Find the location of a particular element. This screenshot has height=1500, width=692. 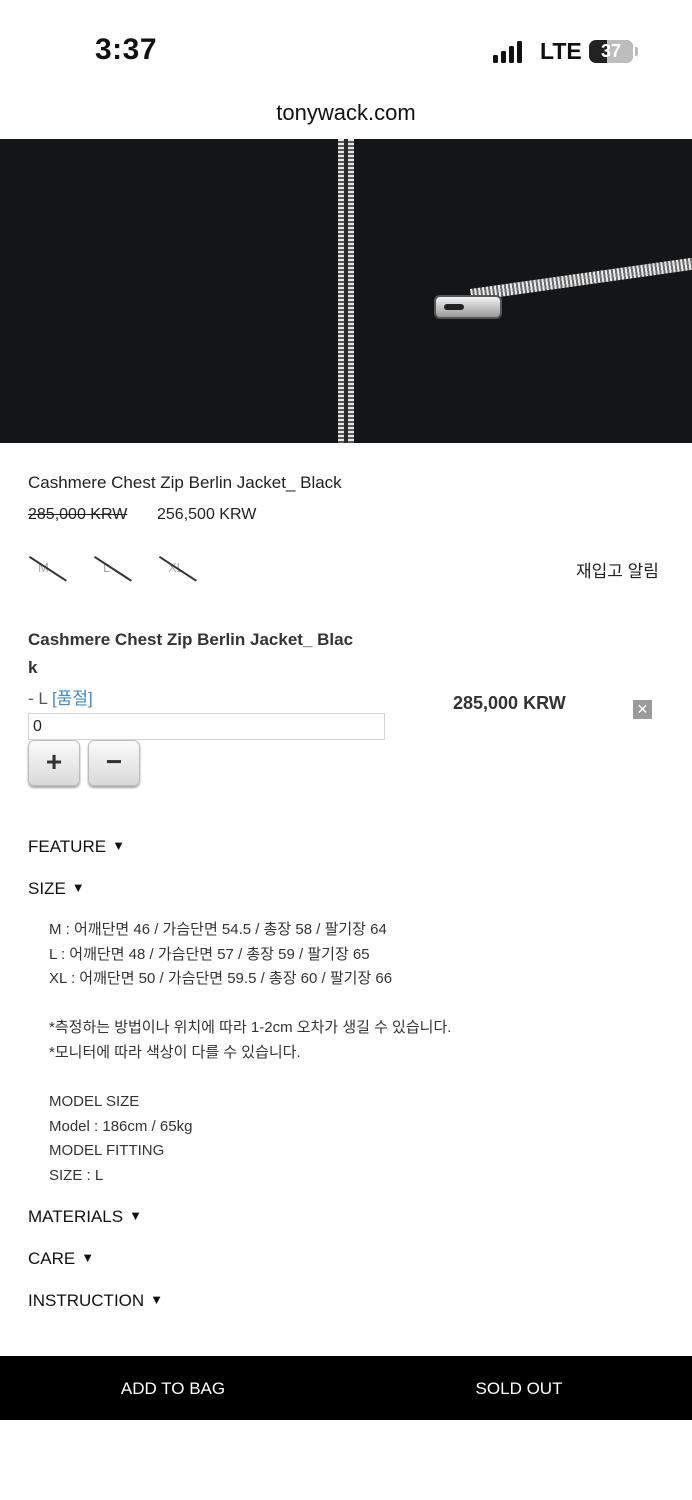

sold-out-button: SOLD OUT is located at coordinates (519, 1388).